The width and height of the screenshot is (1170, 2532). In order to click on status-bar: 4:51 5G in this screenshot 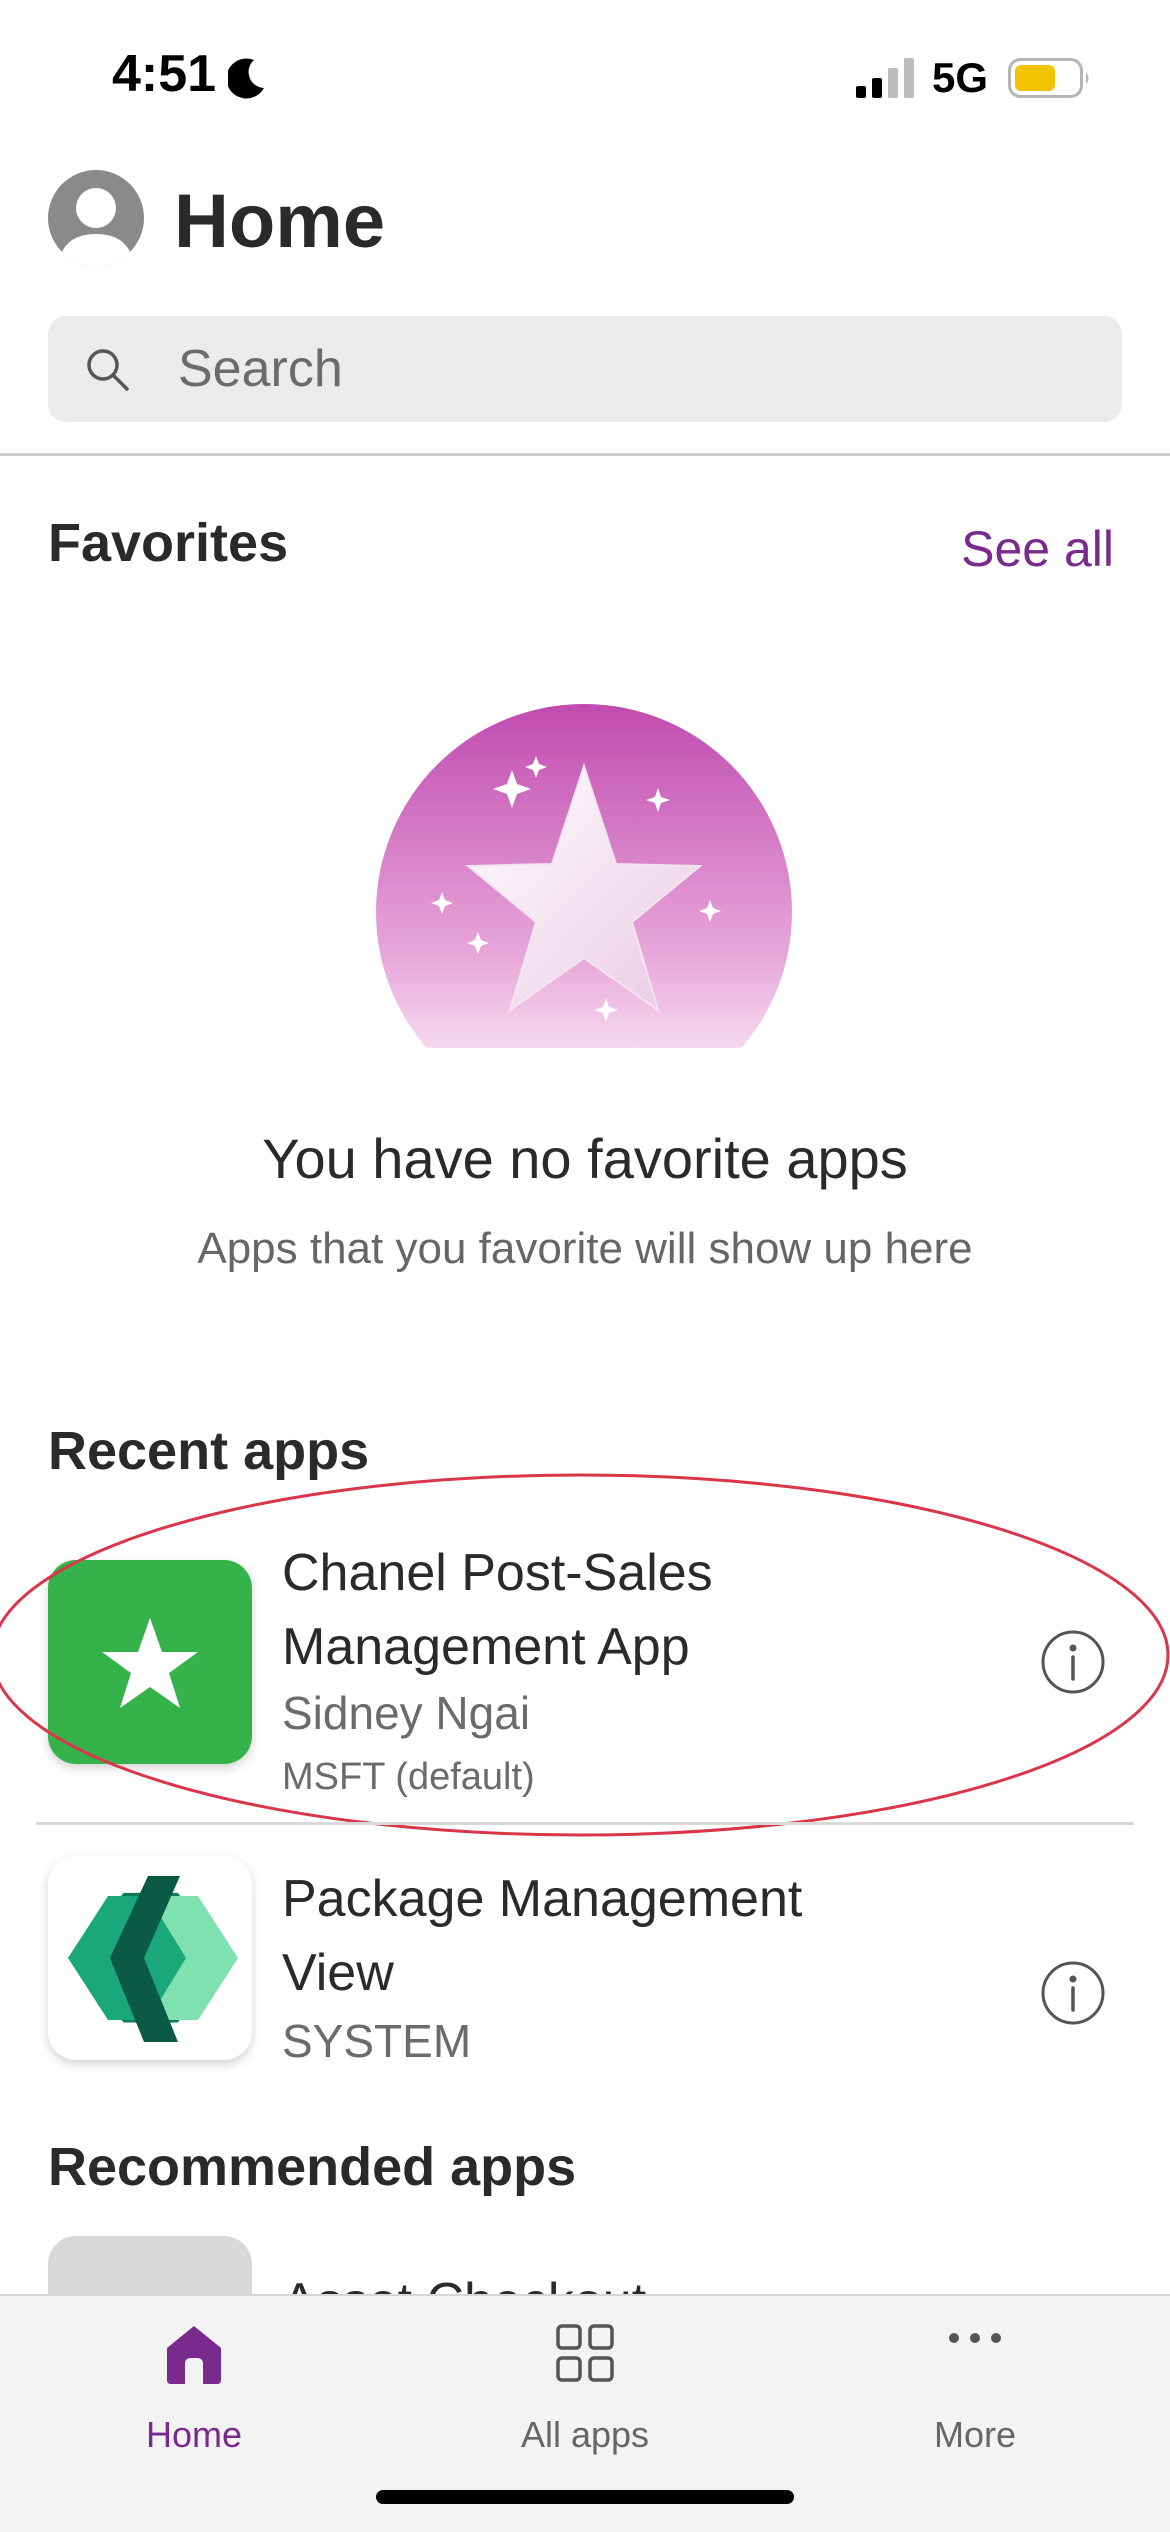, I will do `click(585, 75)`.